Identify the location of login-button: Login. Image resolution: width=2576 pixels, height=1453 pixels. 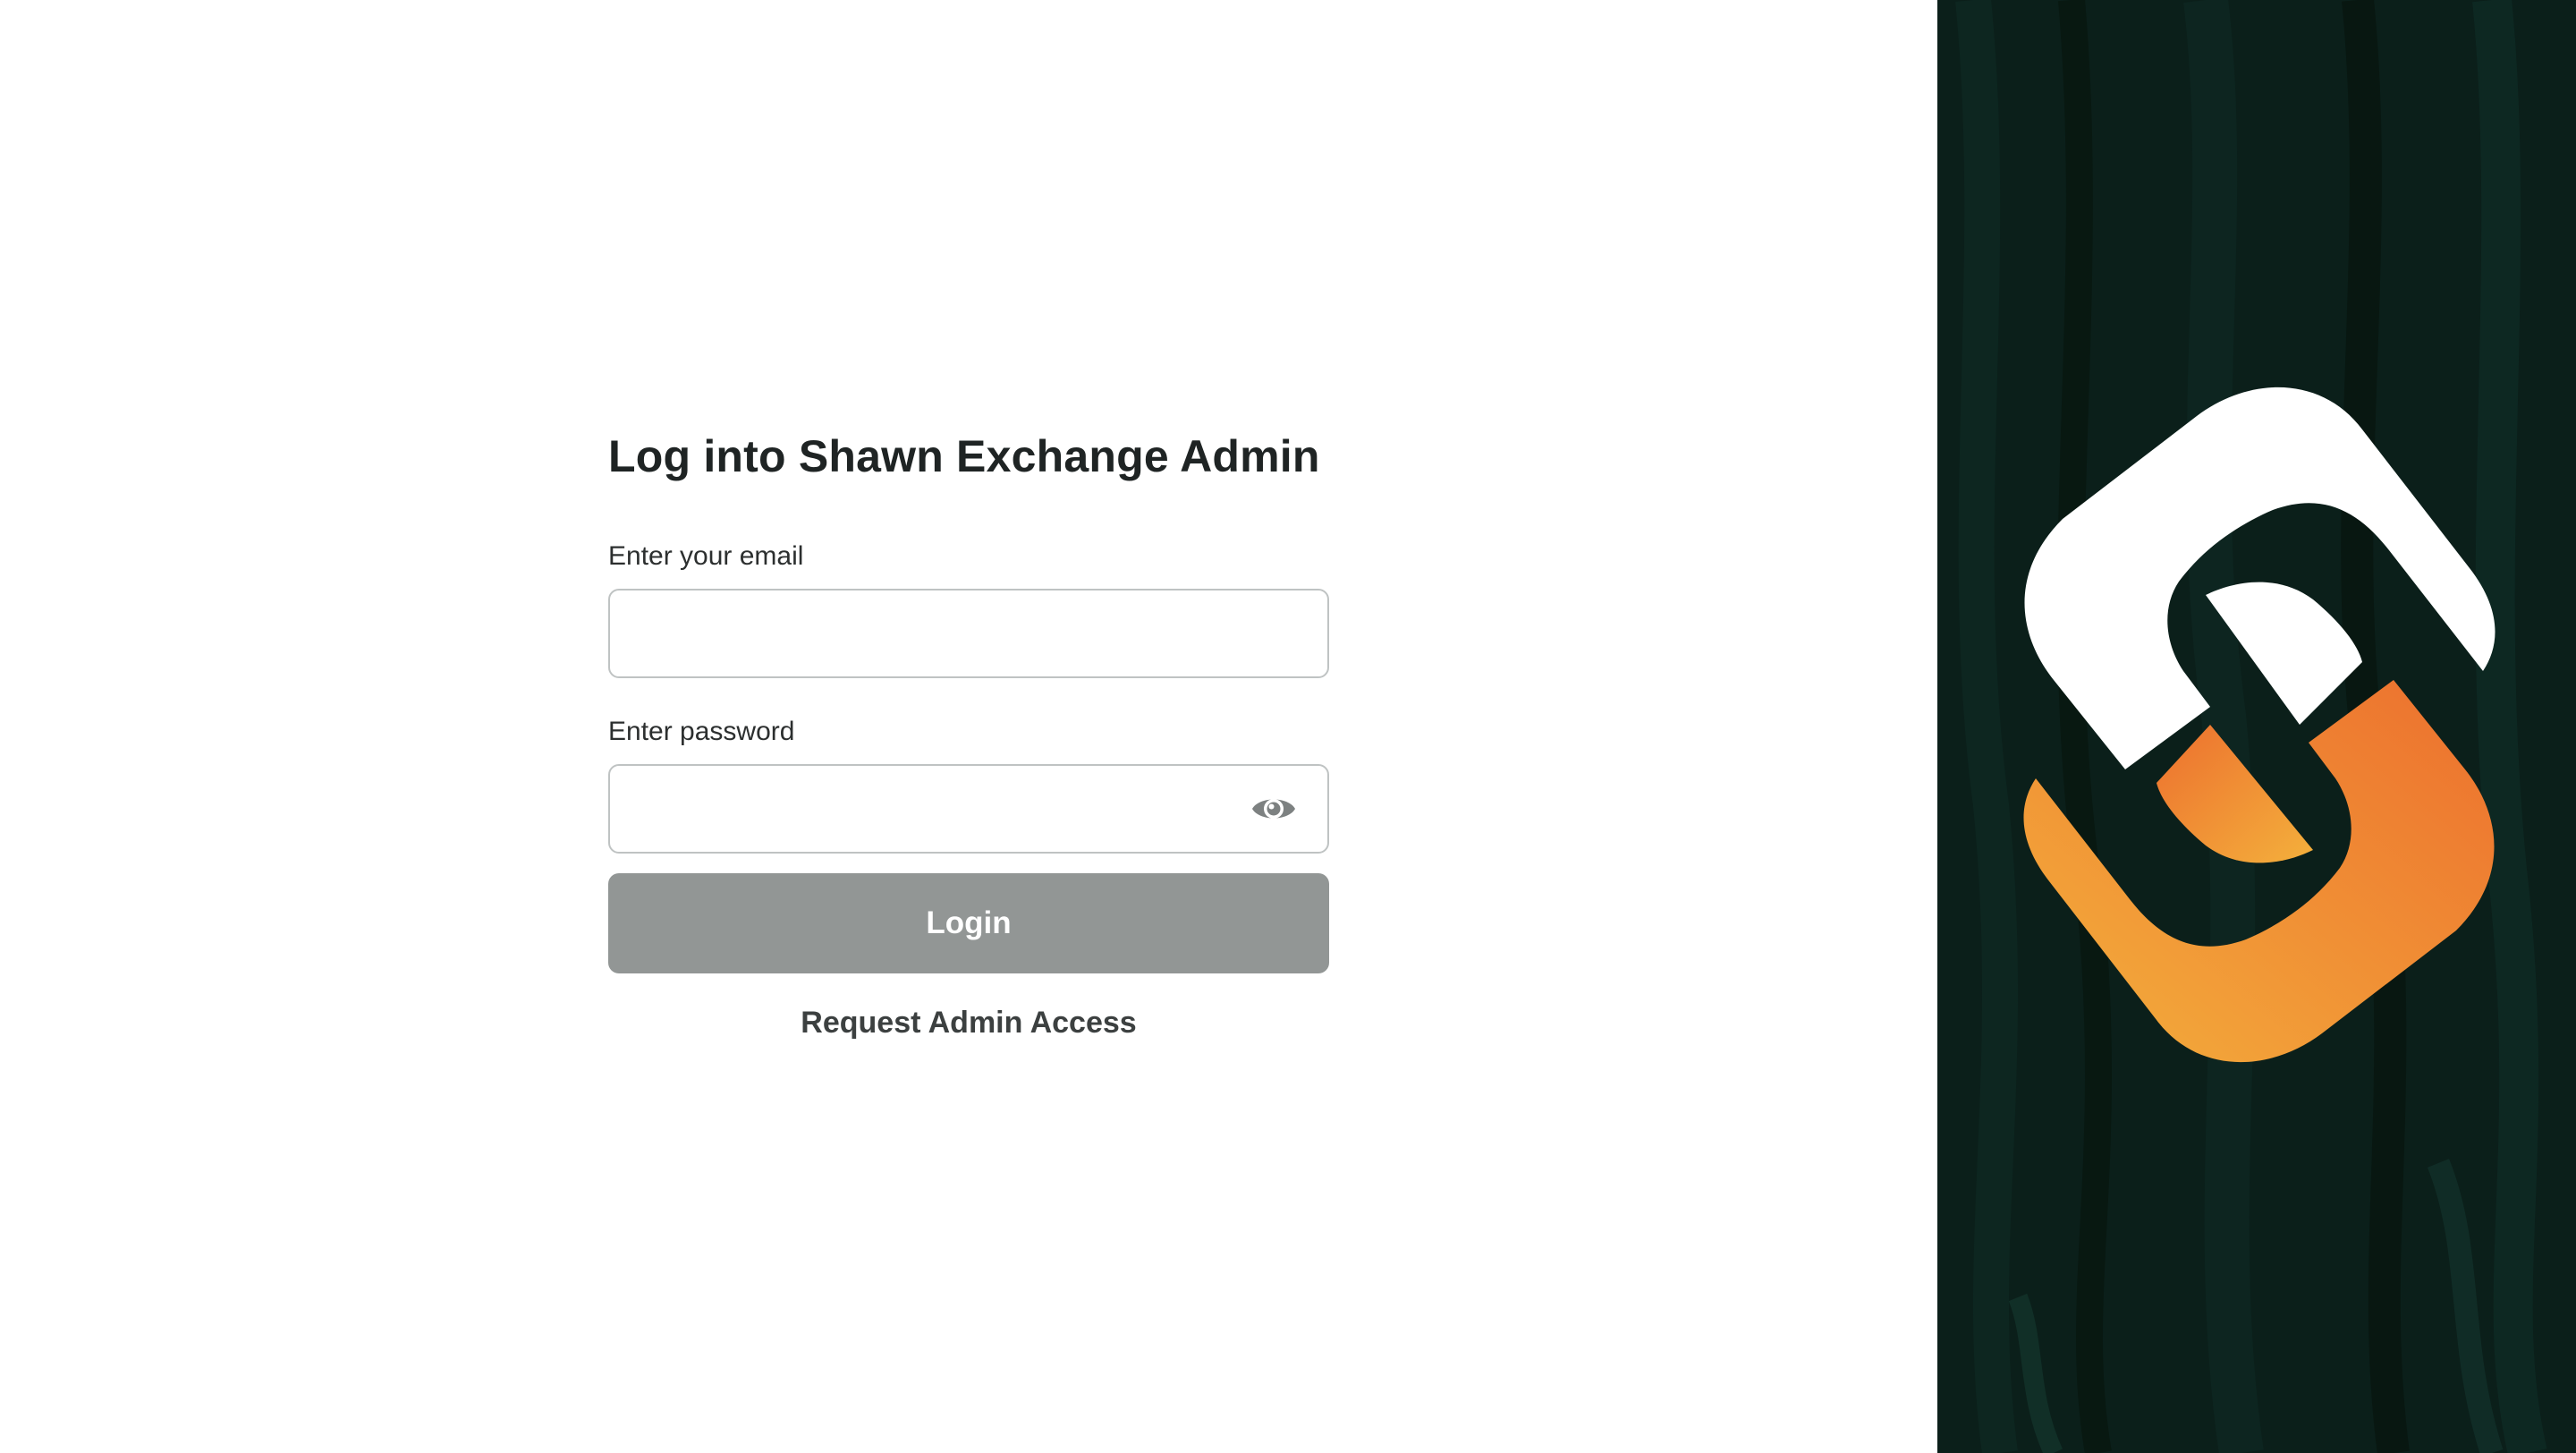
(968, 923).